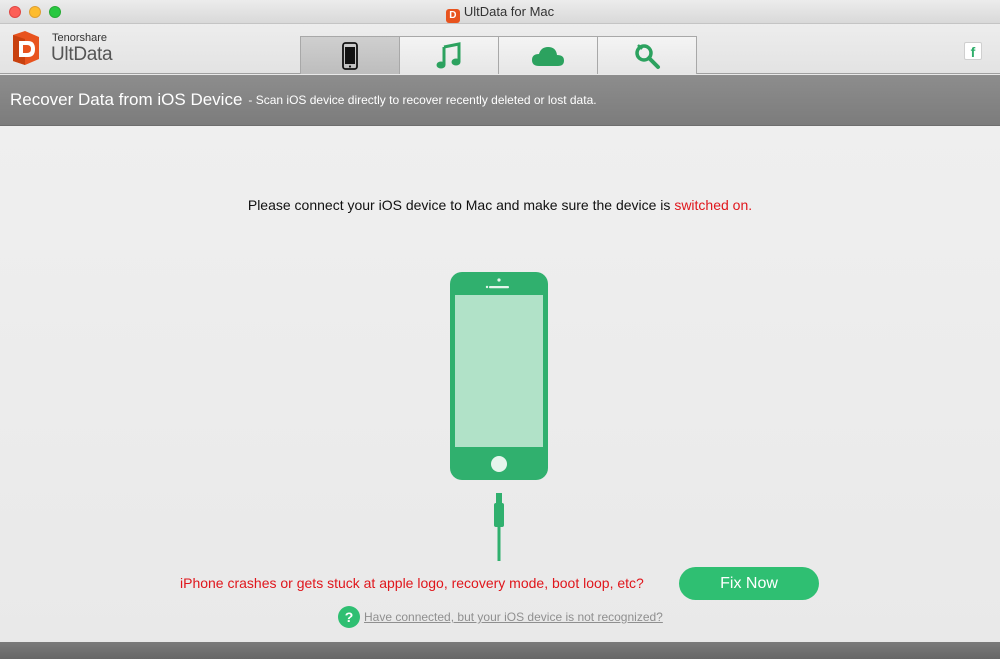 This screenshot has height=659, width=1000. I want to click on music-note-icon, so click(448, 54).